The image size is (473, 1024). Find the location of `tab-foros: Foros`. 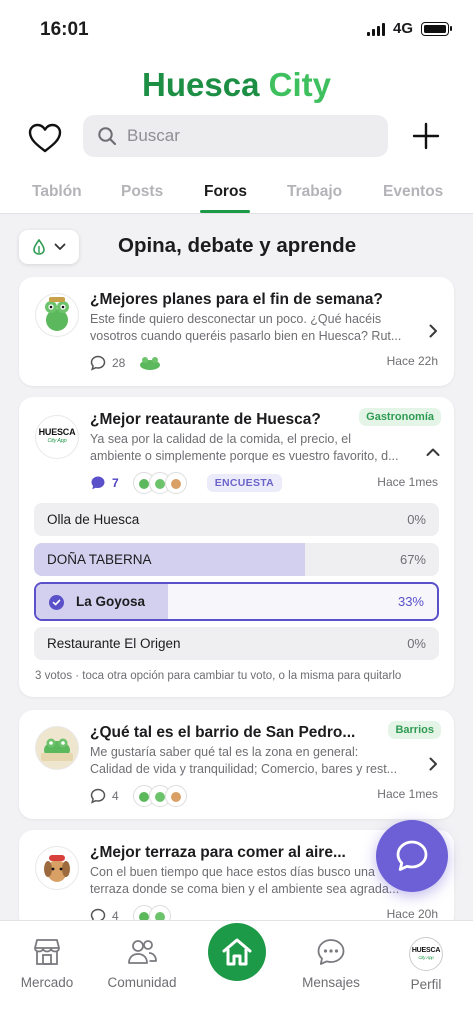

tab-foros: Foros is located at coordinates (225, 192).